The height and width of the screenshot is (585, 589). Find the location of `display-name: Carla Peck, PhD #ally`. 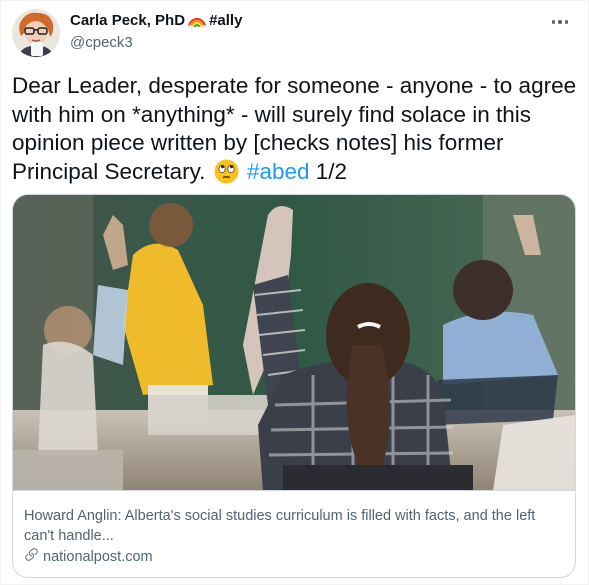

display-name: Carla Peck, PhD #ally is located at coordinates (156, 20).